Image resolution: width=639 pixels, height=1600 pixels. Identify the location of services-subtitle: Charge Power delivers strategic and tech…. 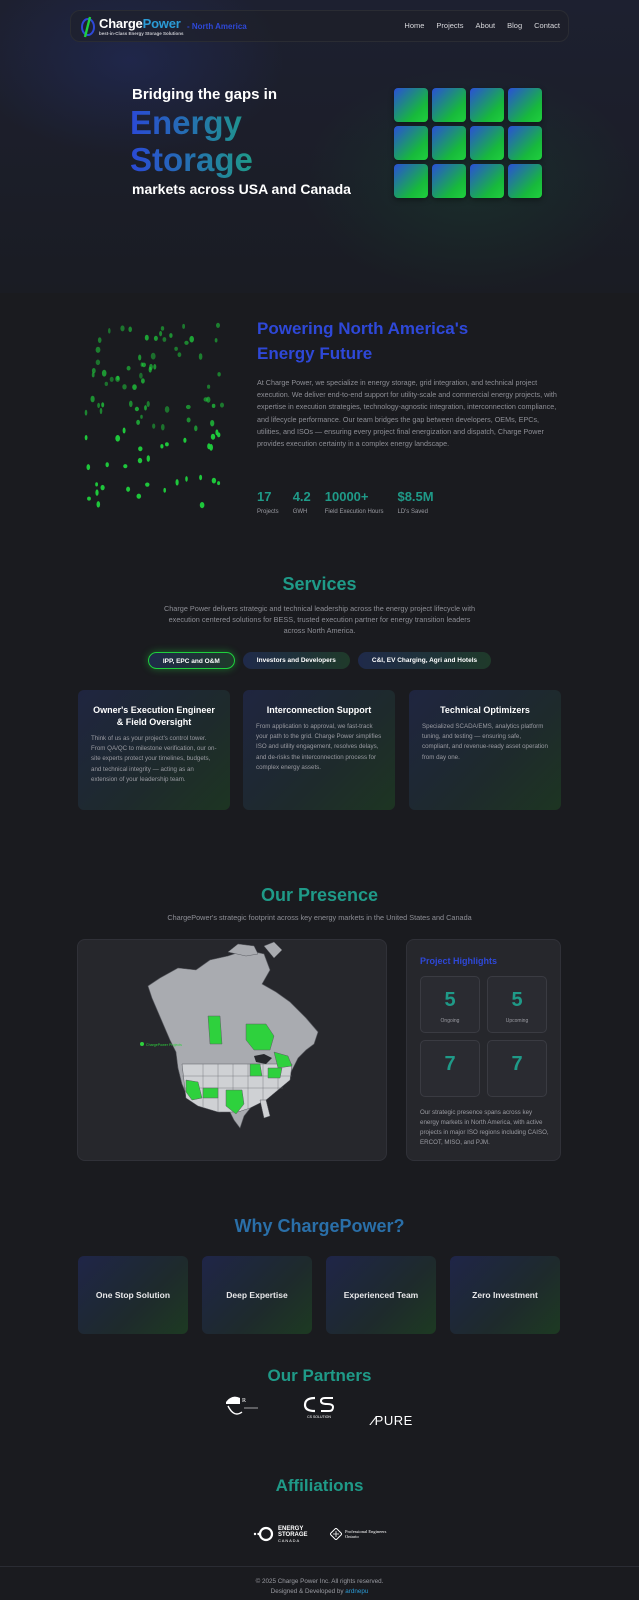
(319, 619).